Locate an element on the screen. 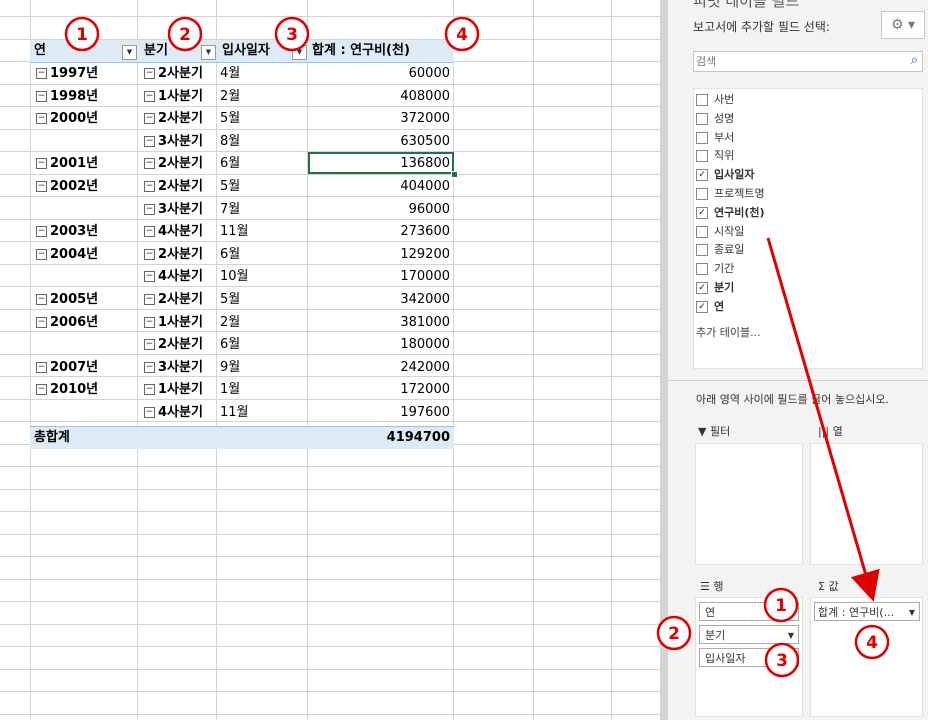  year-cell: −2000년 is located at coordinates (67, 119).